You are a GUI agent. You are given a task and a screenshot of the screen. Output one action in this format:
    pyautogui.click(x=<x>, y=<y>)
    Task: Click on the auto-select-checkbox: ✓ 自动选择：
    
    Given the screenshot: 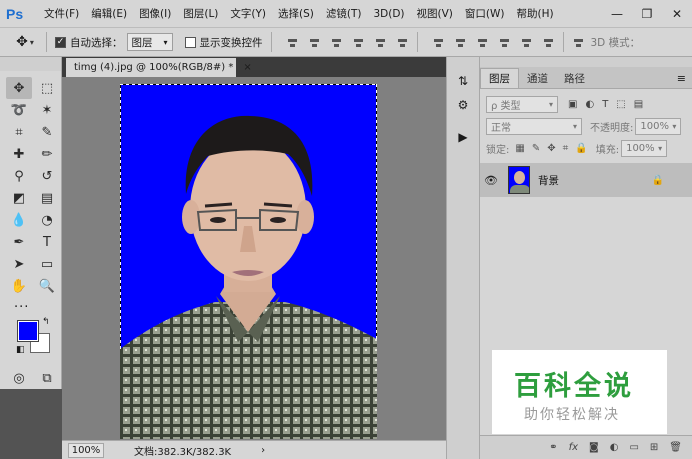 What is the action you would take?
    pyautogui.click(x=89, y=42)
    